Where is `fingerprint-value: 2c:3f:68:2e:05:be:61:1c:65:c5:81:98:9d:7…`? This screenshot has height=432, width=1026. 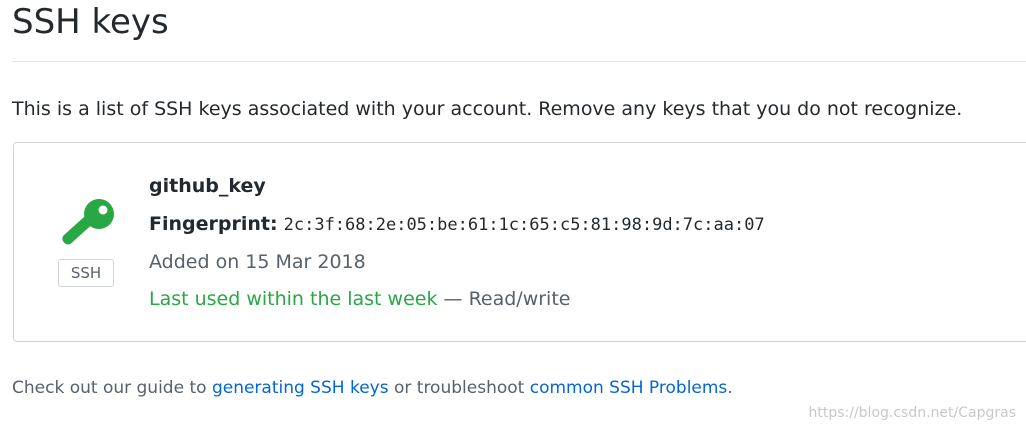 fingerprint-value: 2c:3f:68:2e:05:be:61:1c:65:c5:81:98:9d:7… is located at coordinates (524, 225).